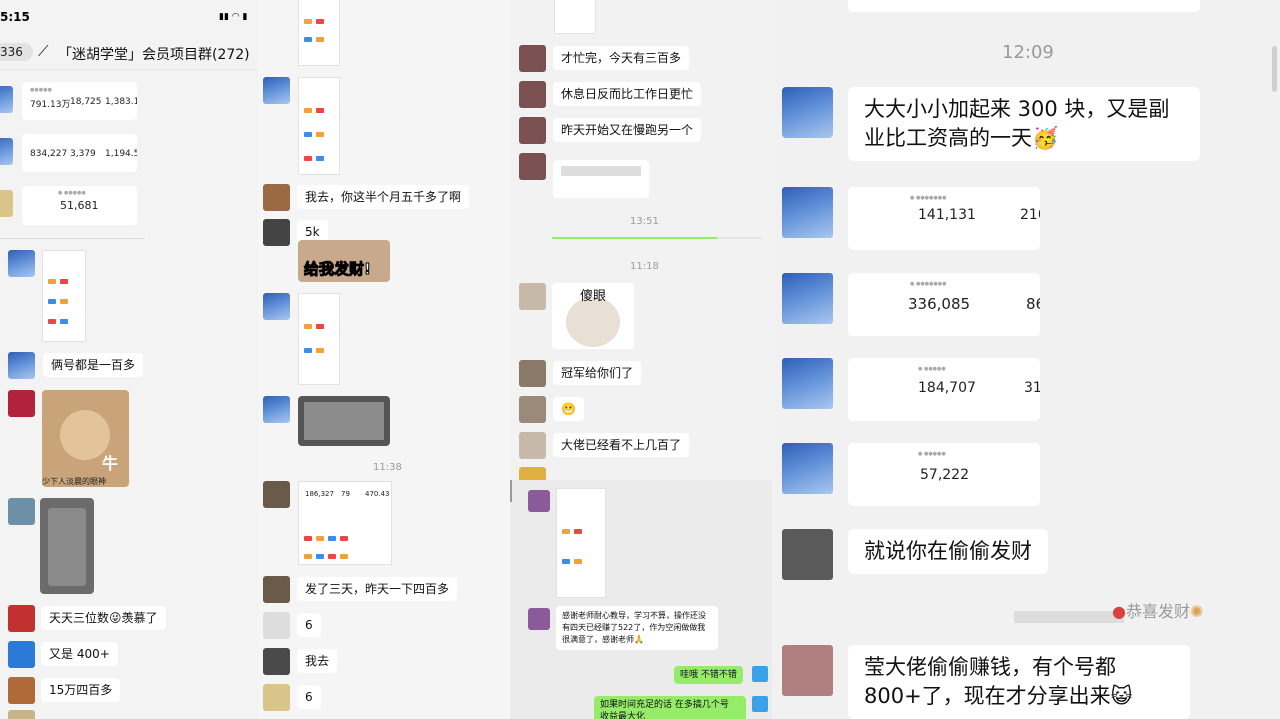  I want to click on stat-value: 79, so click(345, 494).